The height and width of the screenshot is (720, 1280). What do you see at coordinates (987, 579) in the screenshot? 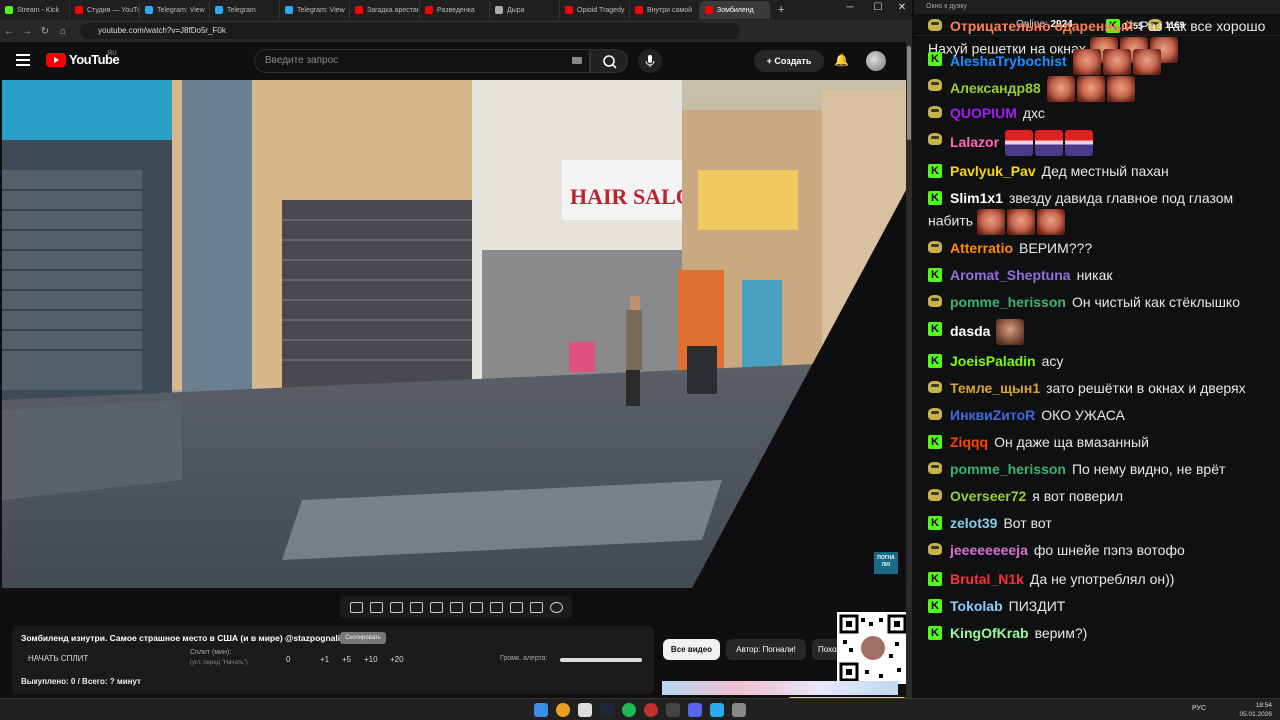
I see `chat-username: Brutal_N1k` at bounding box center [987, 579].